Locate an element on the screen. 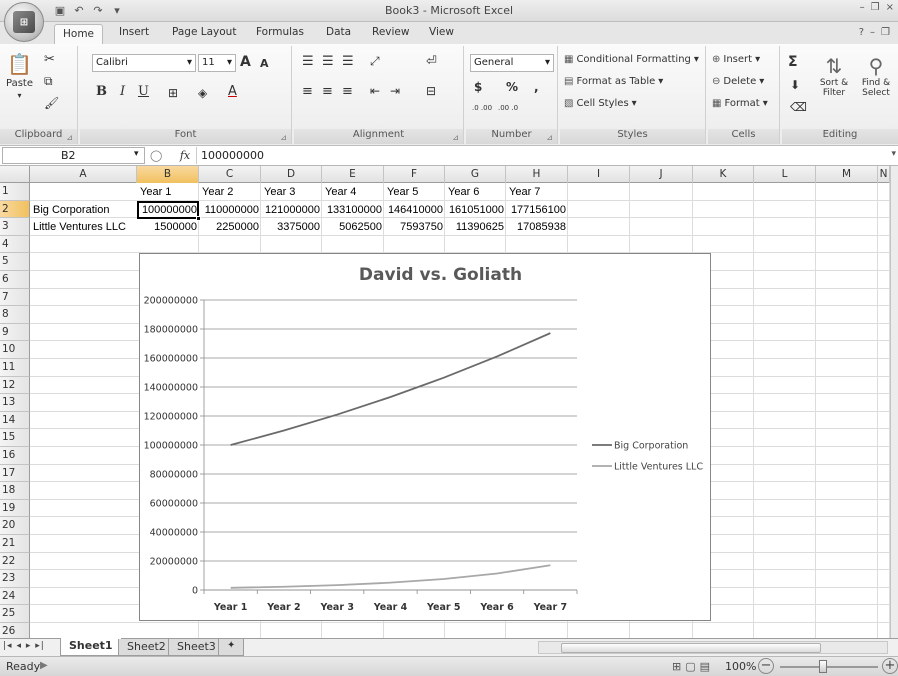 Image resolution: width=898 pixels, height=676 pixels. column-header: J is located at coordinates (661, 174).